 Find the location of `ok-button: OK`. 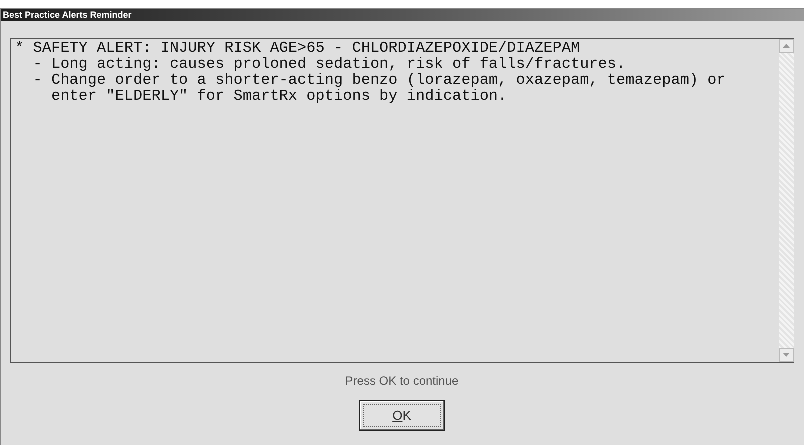

ok-button: OK is located at coordinates (402, 415).